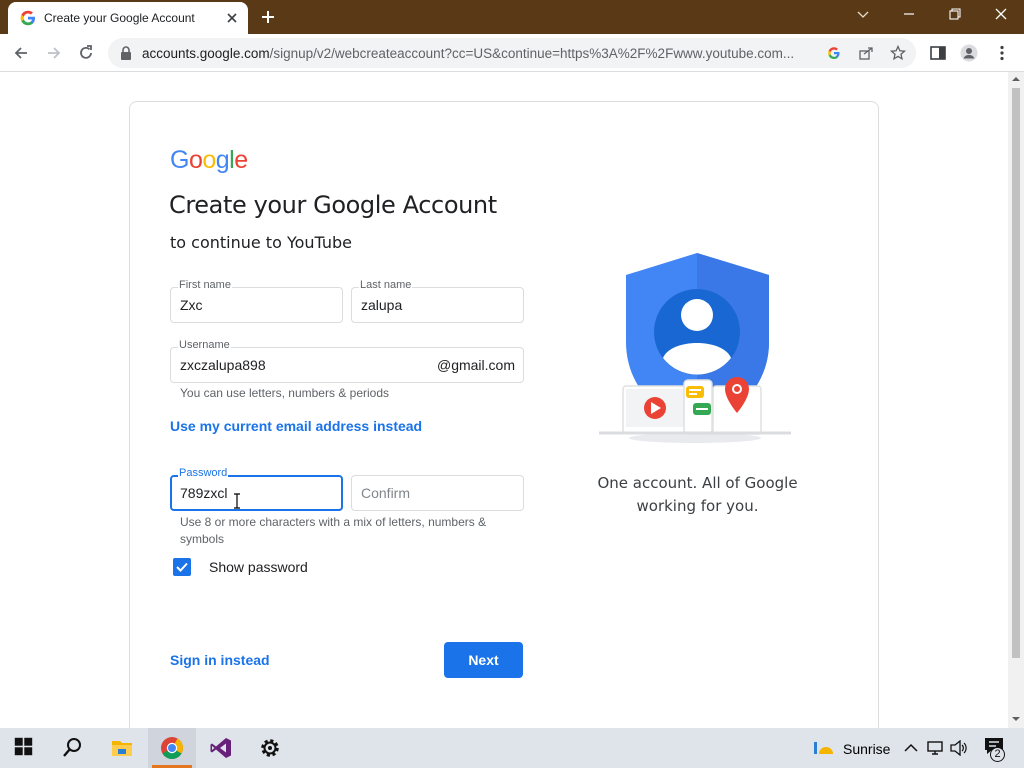 The height and width of the screenshot is (768, 1024). What do you see at coordinates (237, 501) in the screenshot?
I see `text-cursor-icon` at bounding box center [237, 501].